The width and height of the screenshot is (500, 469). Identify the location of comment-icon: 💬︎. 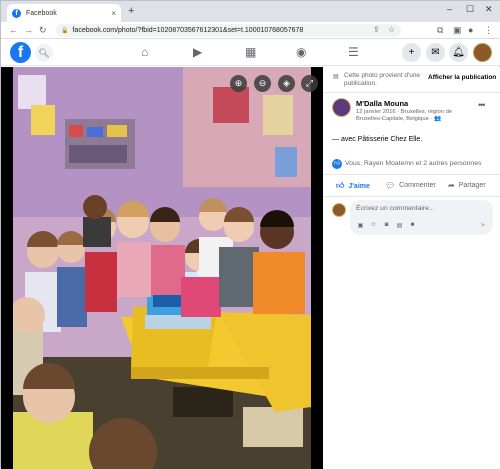
(390, 185).